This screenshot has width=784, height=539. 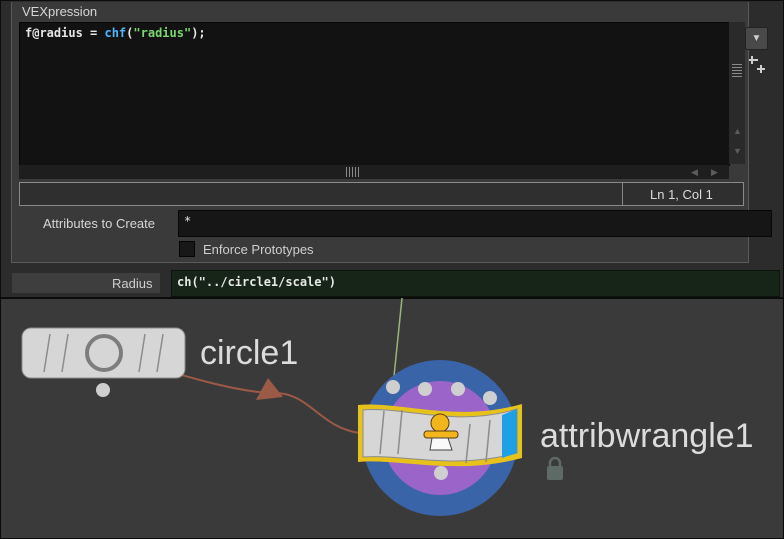 I want to click on display-flag, so click(x=509, y=433).